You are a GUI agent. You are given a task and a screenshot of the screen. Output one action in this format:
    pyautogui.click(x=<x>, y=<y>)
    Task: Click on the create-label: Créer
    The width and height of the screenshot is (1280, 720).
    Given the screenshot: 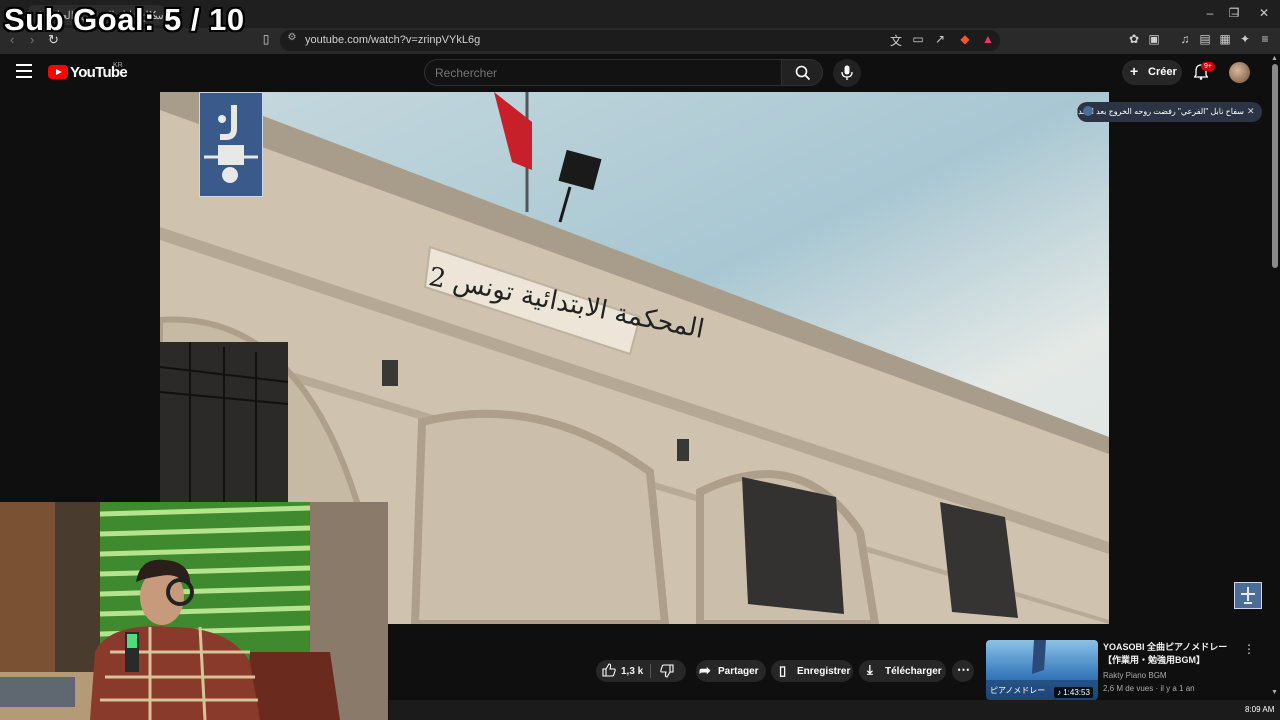 What is the action you would take?
    pyautogui.click(x=1162, y=72)
    